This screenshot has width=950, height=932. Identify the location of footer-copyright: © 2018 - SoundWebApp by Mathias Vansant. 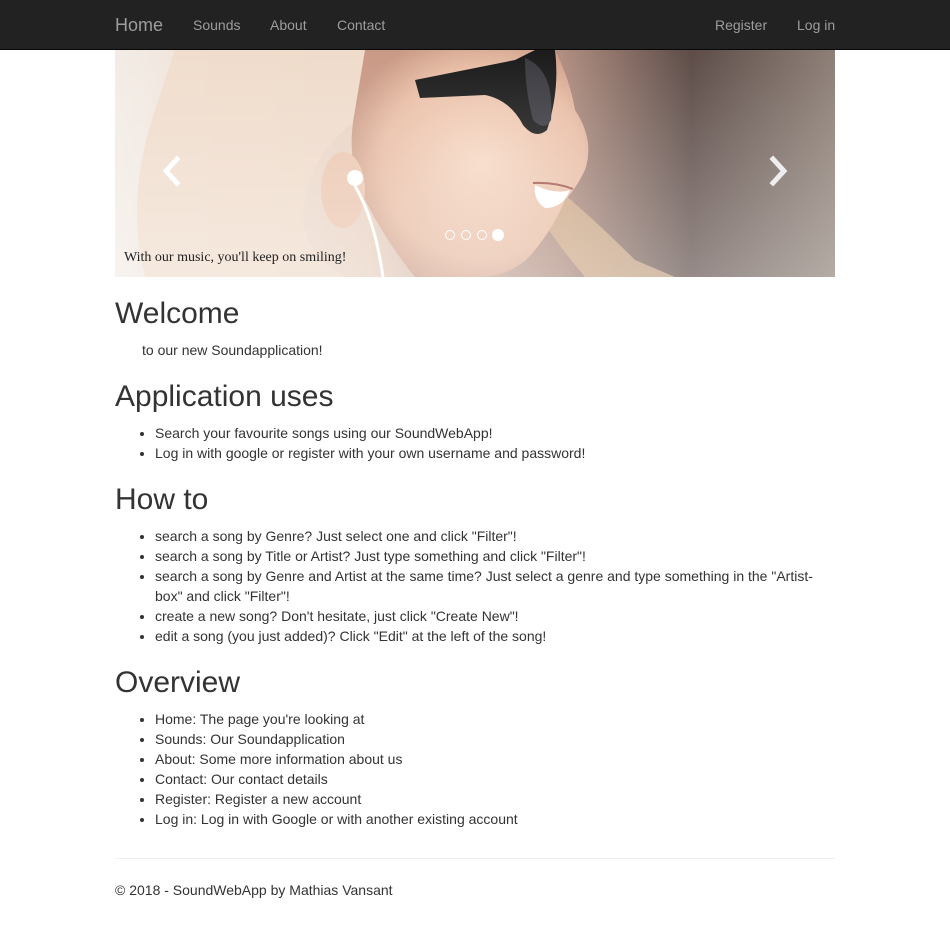
(254, 890).